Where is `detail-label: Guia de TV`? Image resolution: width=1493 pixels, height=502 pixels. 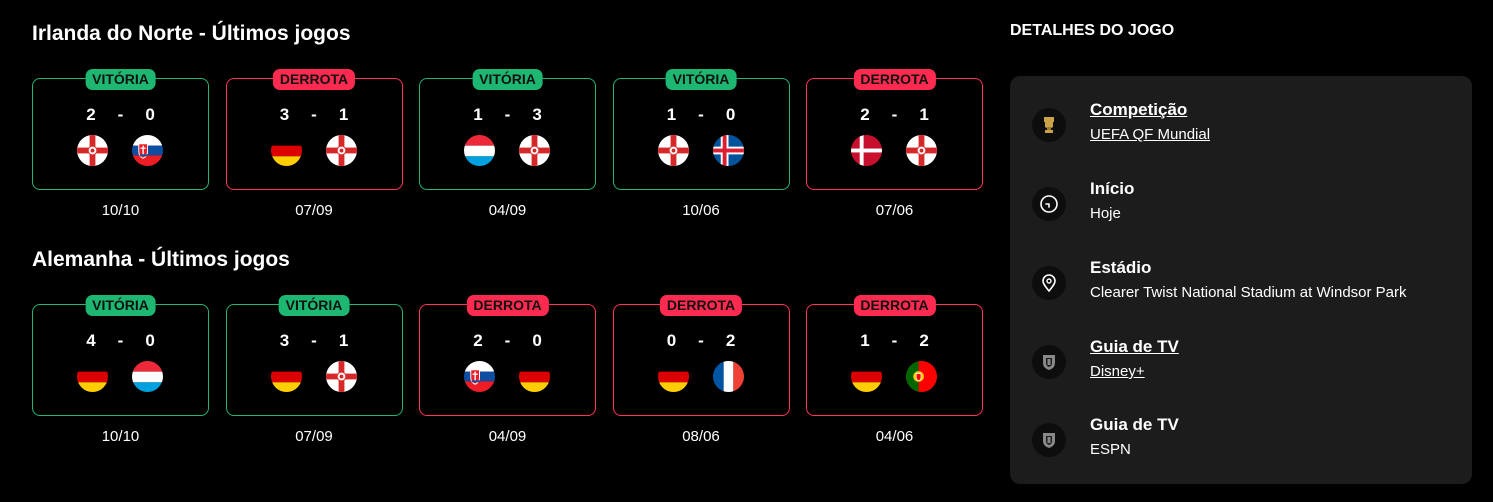 detail-label: Guia de TV is located at coordinates (1134, 347).